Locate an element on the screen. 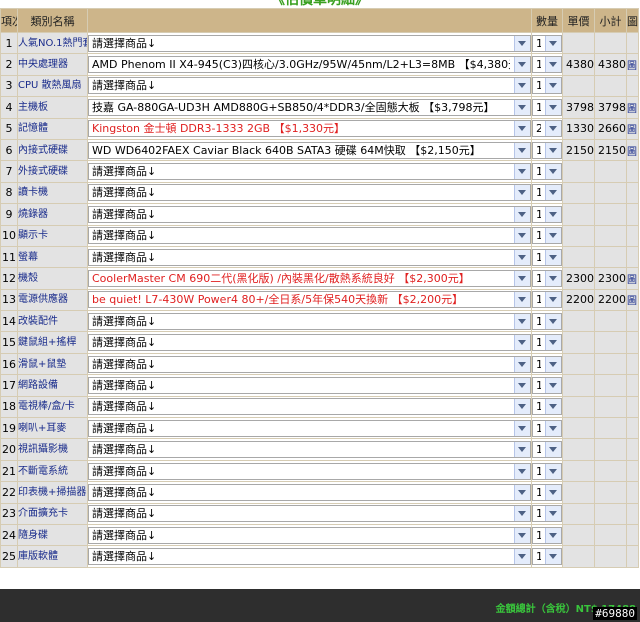 The image size is (640, 622). category-link: 介面擴充卡 is located at coordinates (52, 513).